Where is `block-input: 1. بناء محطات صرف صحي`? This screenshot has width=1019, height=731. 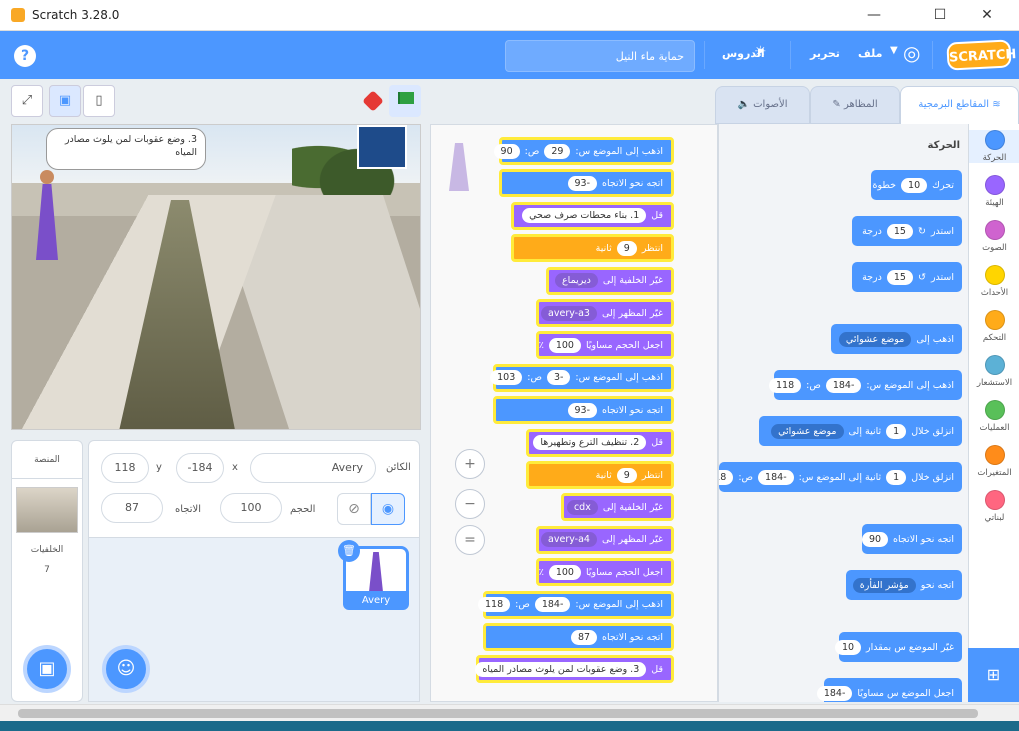
block-input: 1. بناء محطات صرف صحي is located at coordinates (584, 216).